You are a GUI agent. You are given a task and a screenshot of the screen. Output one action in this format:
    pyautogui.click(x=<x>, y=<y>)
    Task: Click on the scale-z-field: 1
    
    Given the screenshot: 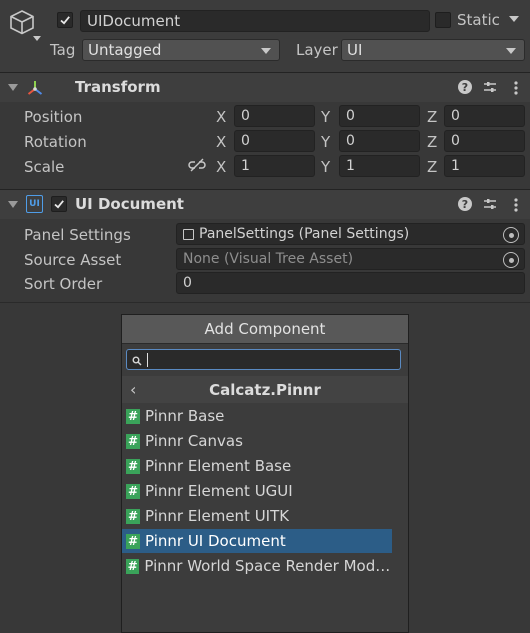 What is the action you would take?
    pyautogui.click(x=484, y=166)
    